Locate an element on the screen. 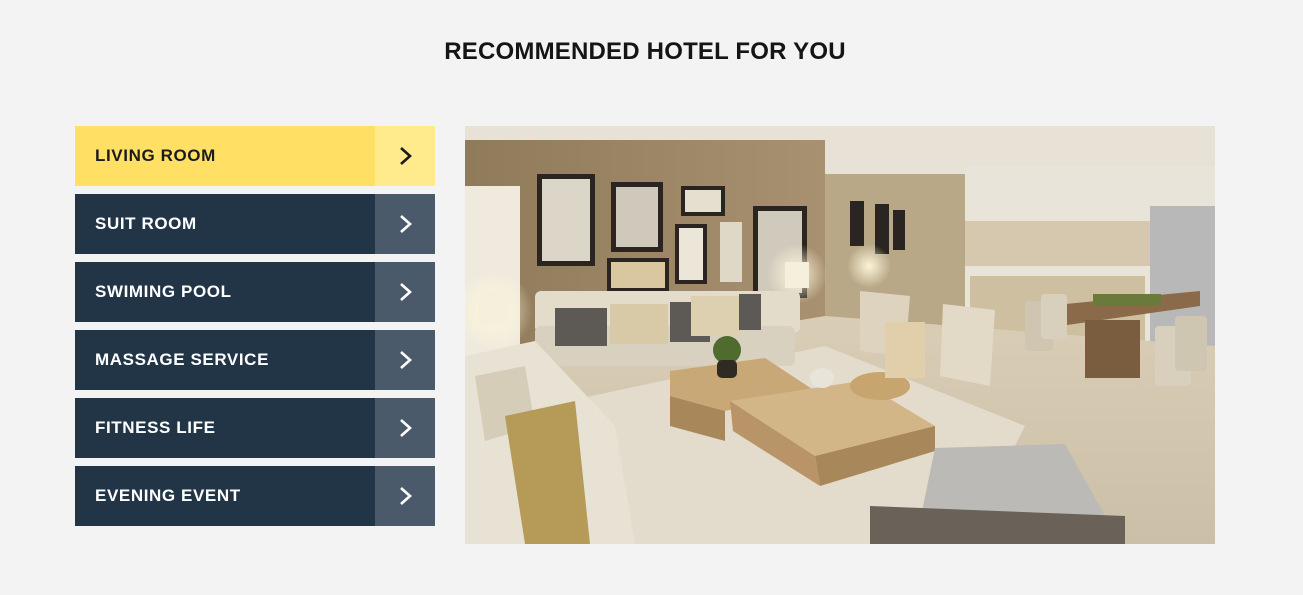 This screenshot has width=1303, height=595. tab-massage-service: MASSAGE SERVICE is located at coordinates (255, 360).